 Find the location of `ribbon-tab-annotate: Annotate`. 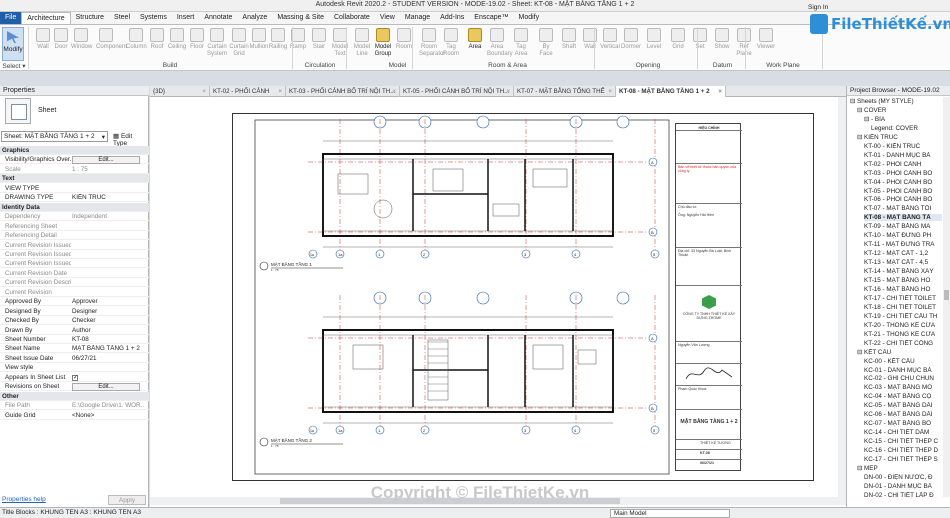

ribbon-tab-annotate: Annotate is located at coordinates (218, 18).